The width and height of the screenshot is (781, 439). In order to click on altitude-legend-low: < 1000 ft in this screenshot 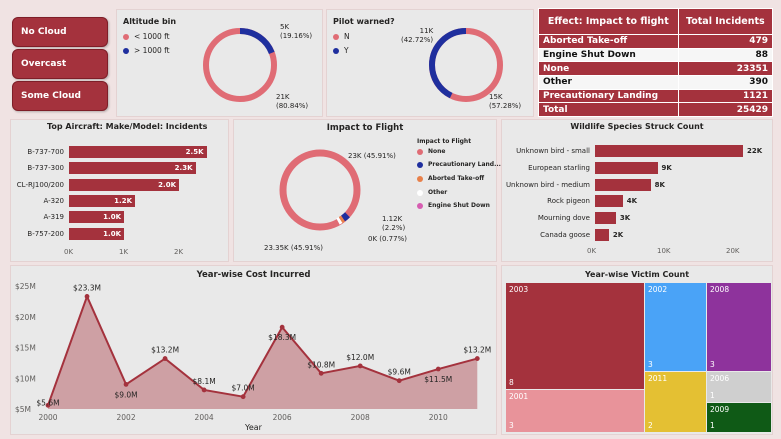, I will do `click(146, 36)`.